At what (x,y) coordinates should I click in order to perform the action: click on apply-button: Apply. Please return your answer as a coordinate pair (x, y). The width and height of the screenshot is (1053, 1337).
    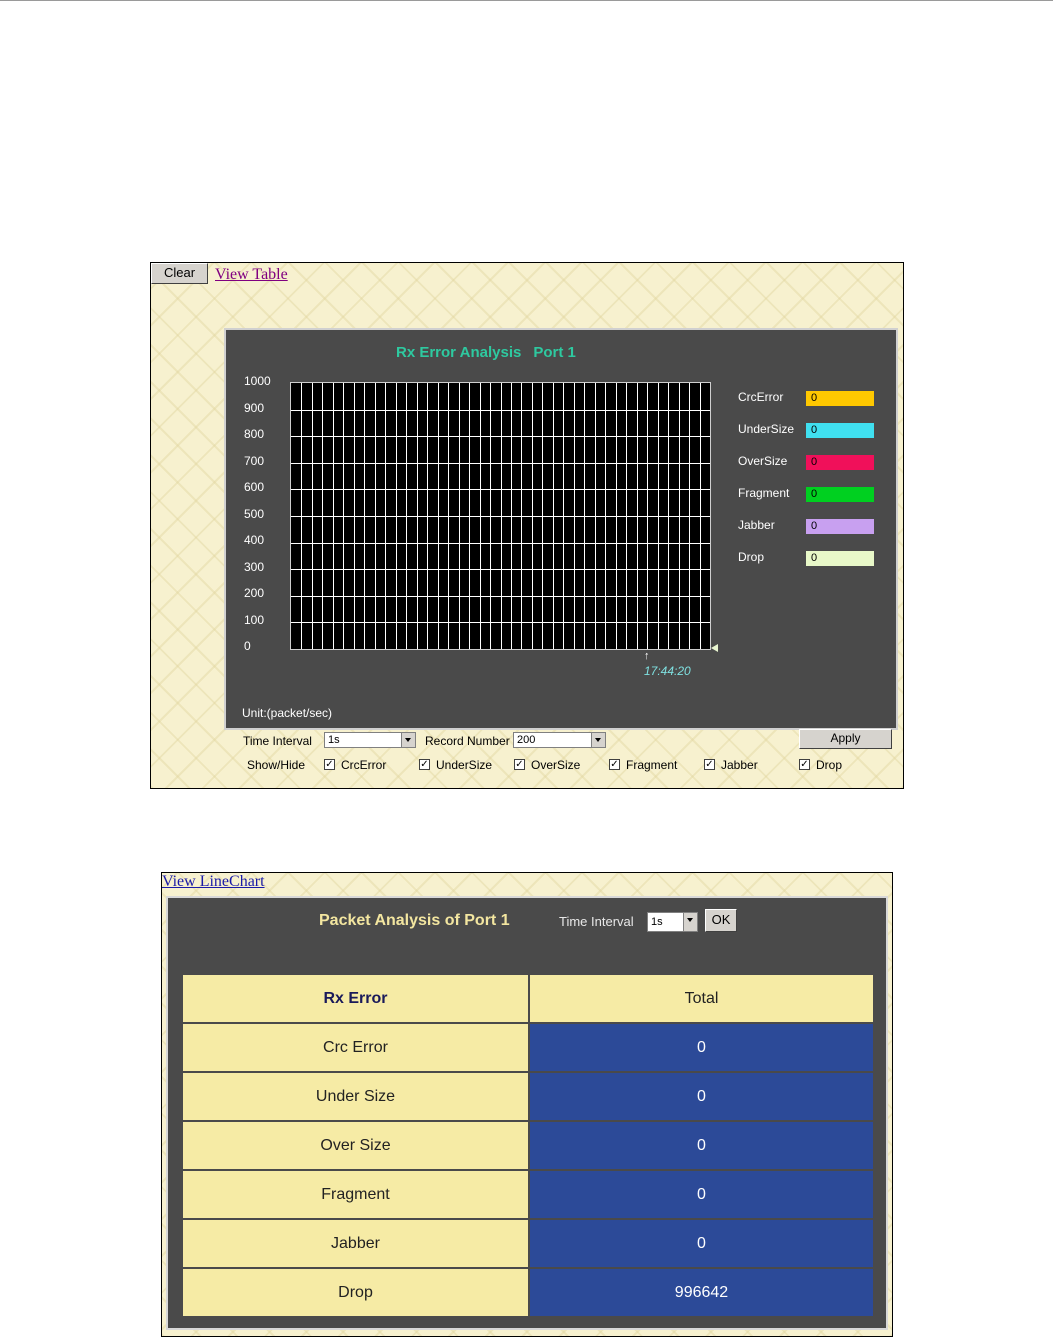
    Looking at the image, I should click on (845, 739).